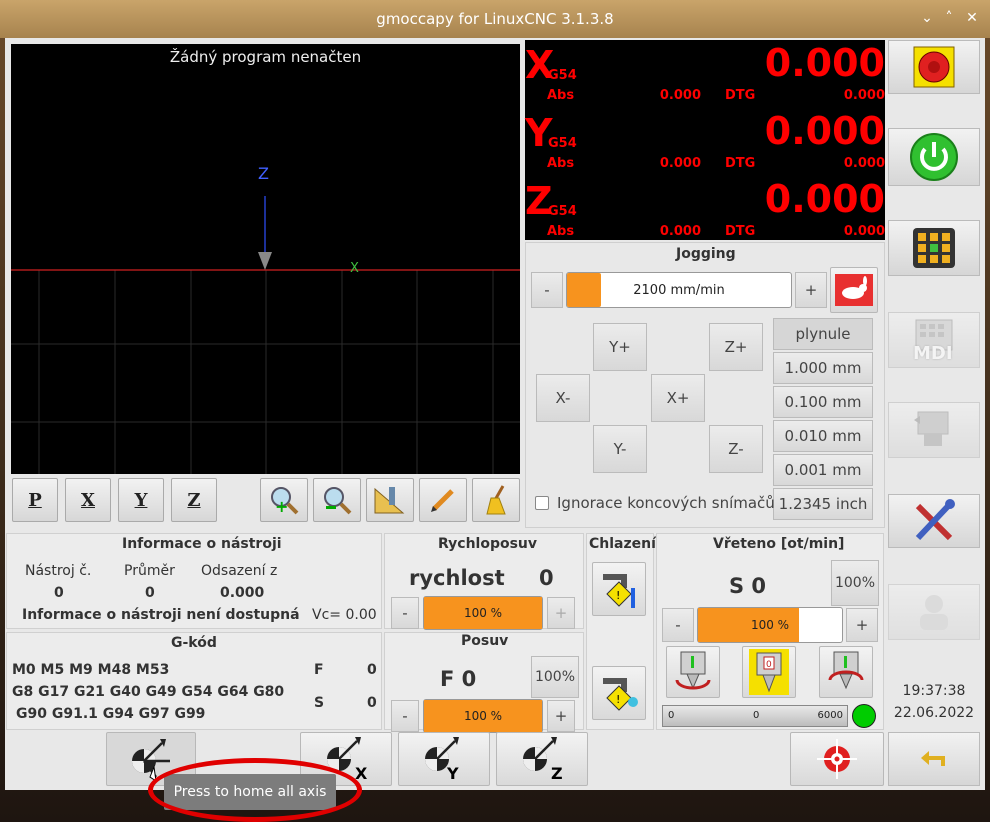  I want to click on measure-button, so click(390, 500).